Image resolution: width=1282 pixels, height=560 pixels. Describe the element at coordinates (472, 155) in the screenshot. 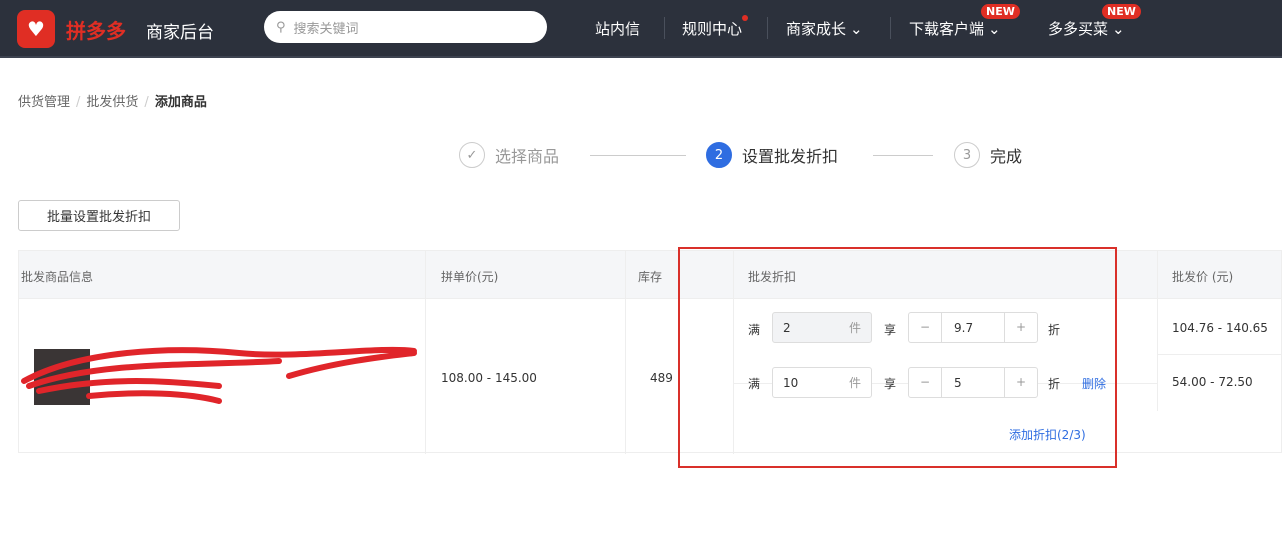

I see `check-icon: ✓` at that location.